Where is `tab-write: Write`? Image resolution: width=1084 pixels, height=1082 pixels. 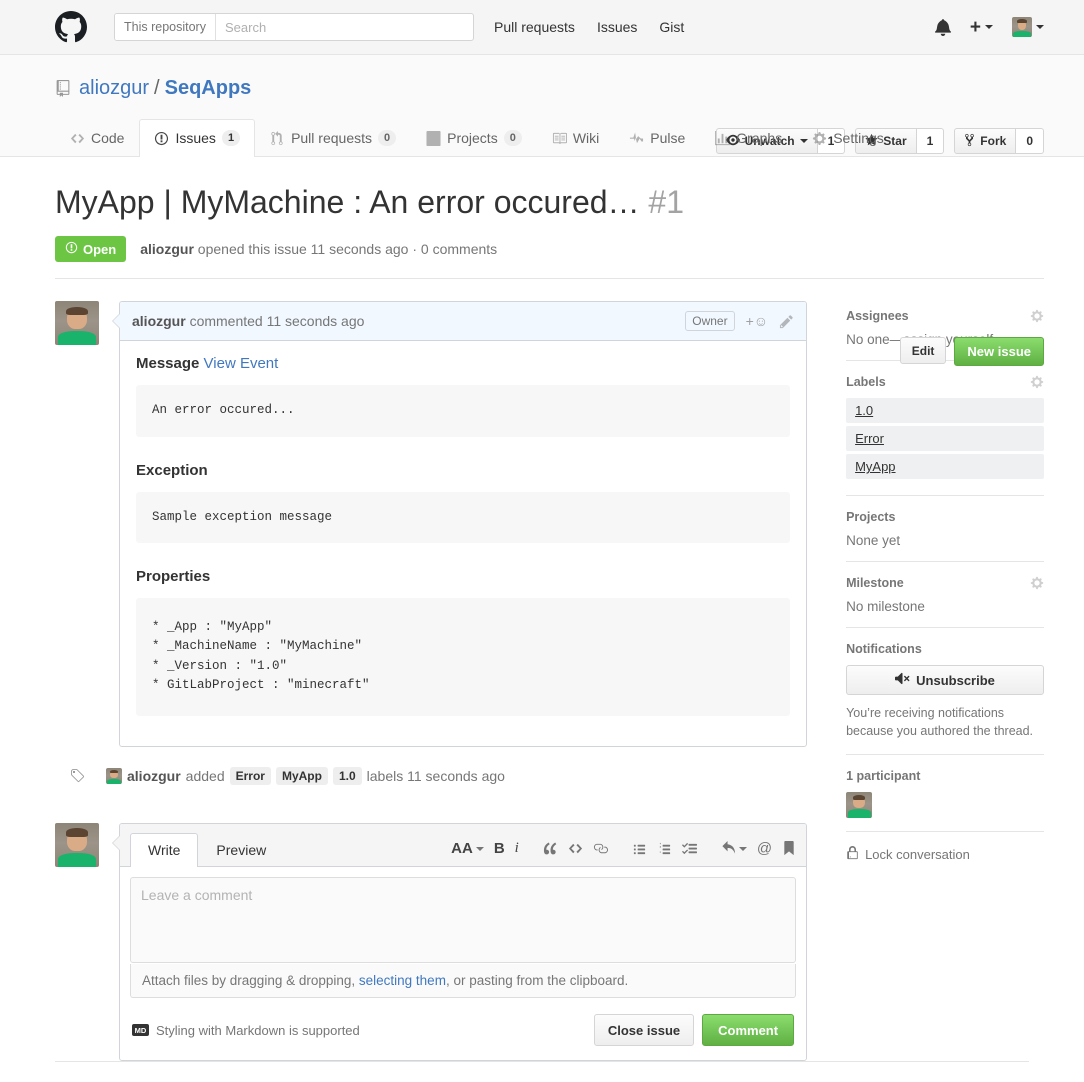
tab-write: Write is located at coordinates (164, 850).